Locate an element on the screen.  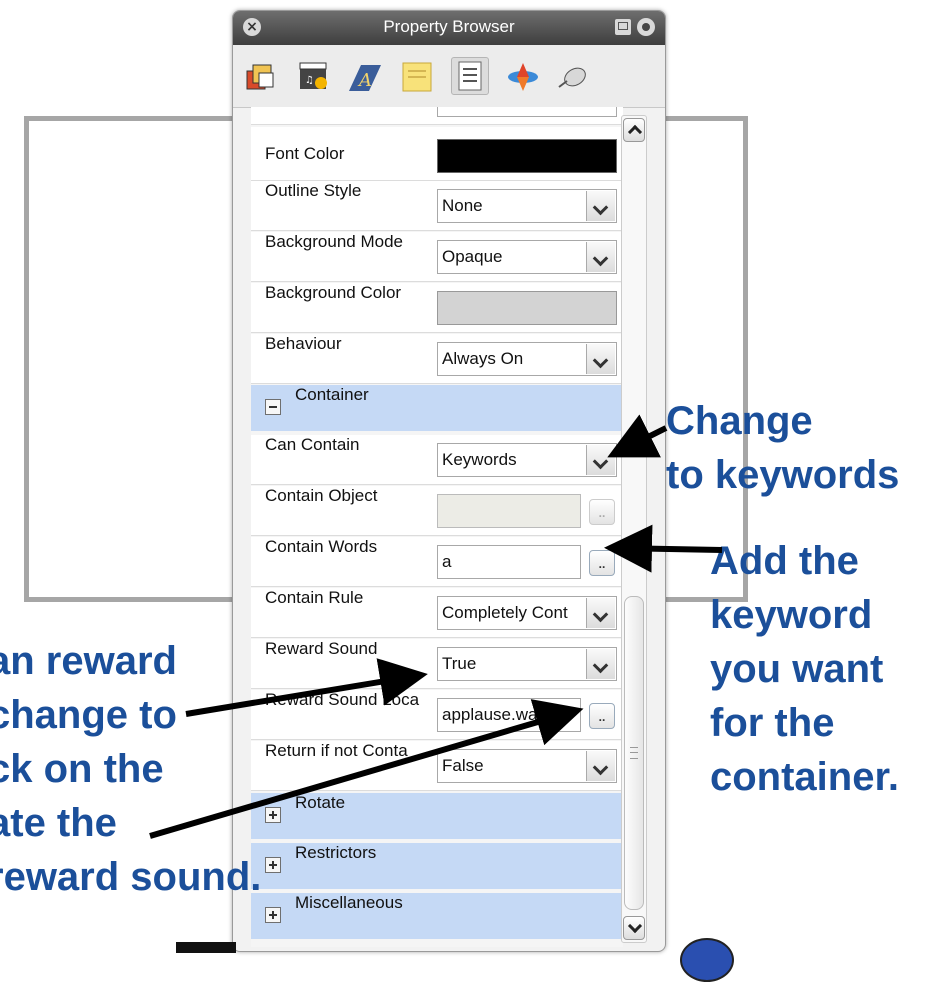
prop-reward-sound-location: Reward Sound Loca applause.wav .. is located at coordinates (437, 715).